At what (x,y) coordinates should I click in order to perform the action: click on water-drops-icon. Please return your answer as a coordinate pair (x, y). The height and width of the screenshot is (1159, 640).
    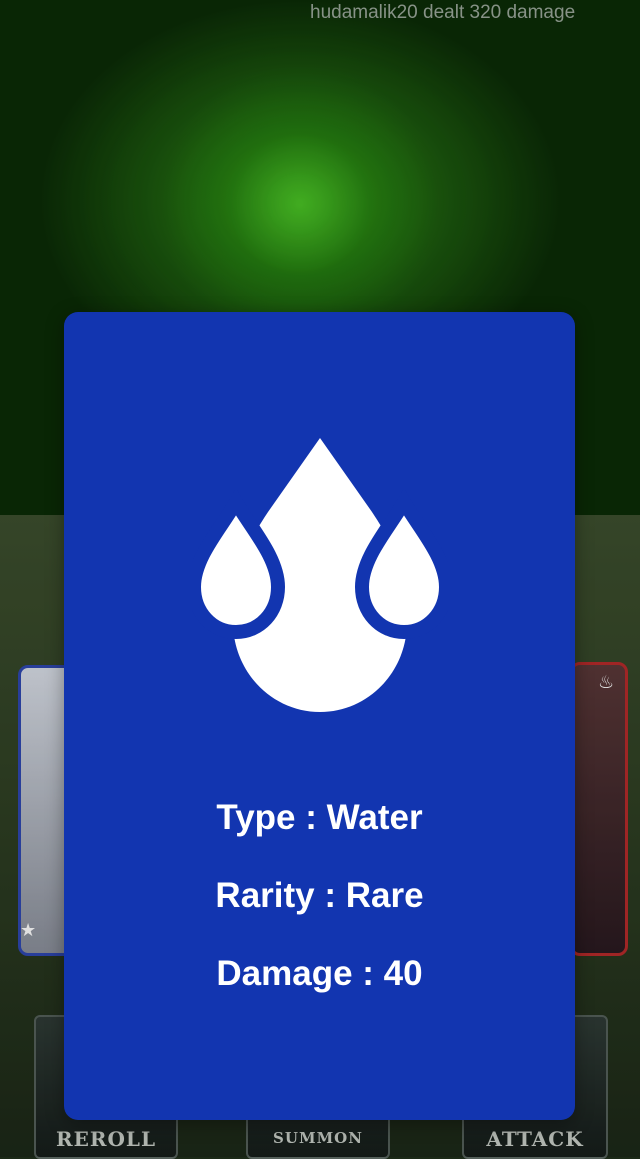
    Looking at the image, I should click on (320, 575).